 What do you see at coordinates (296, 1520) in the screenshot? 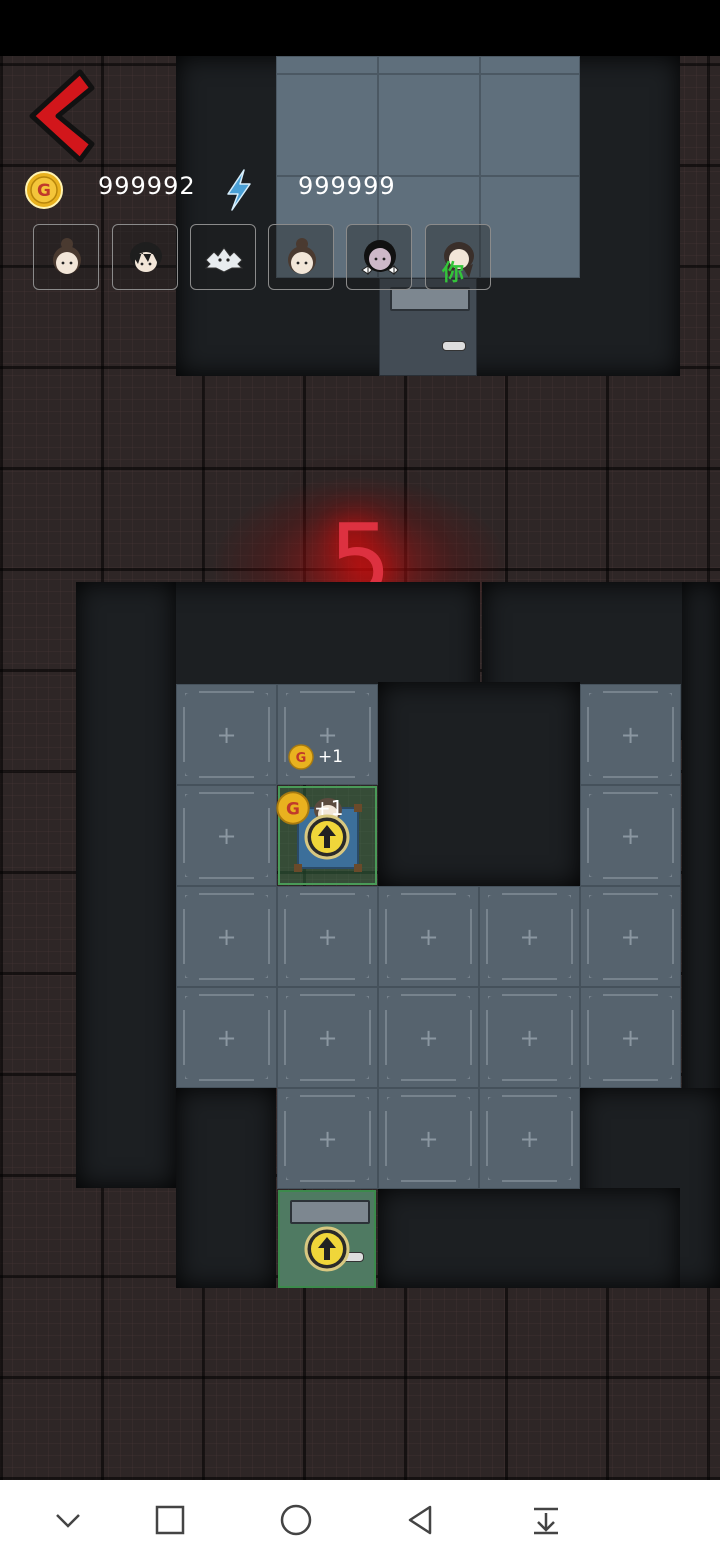
I see `home-circle-icon` at bounding box center [296, 1520].